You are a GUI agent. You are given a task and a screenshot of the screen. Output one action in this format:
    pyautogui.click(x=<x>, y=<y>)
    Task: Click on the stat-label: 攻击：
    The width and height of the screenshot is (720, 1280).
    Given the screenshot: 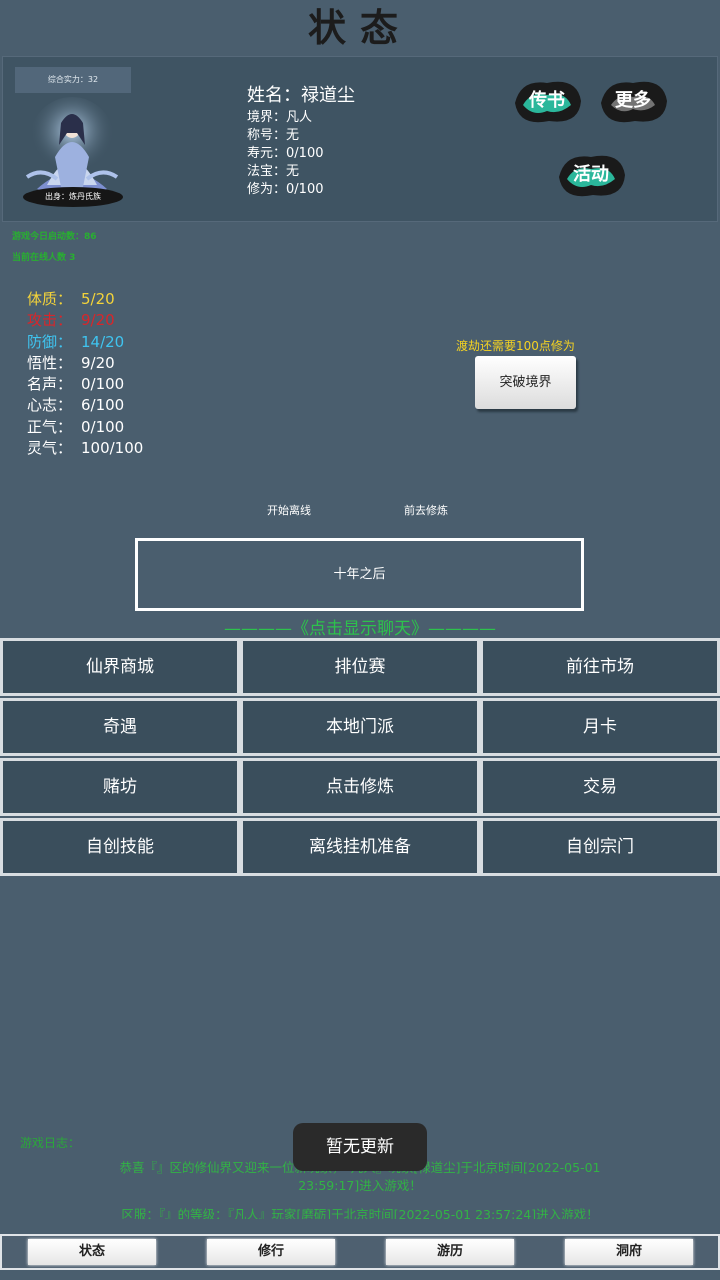 What is the action you would take?
    pyautogui.click(x=50, y=320)
    